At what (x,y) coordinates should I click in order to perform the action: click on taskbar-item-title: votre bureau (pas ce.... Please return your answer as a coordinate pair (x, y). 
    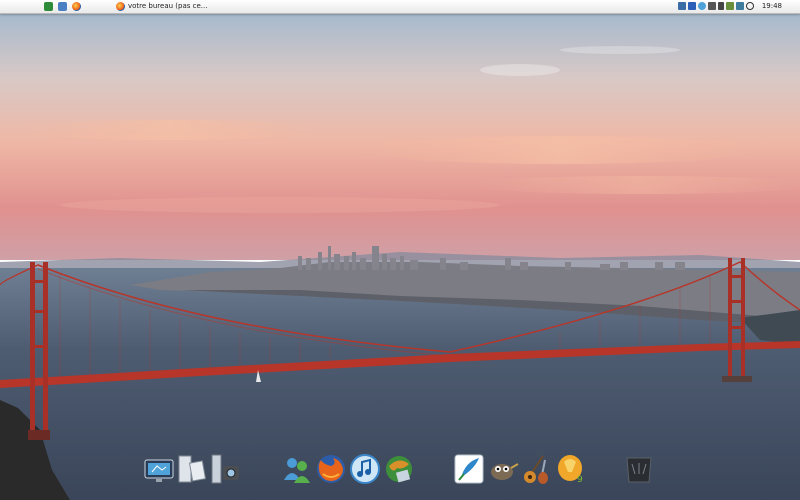
    Looking at the image, I should click on (168, 6).